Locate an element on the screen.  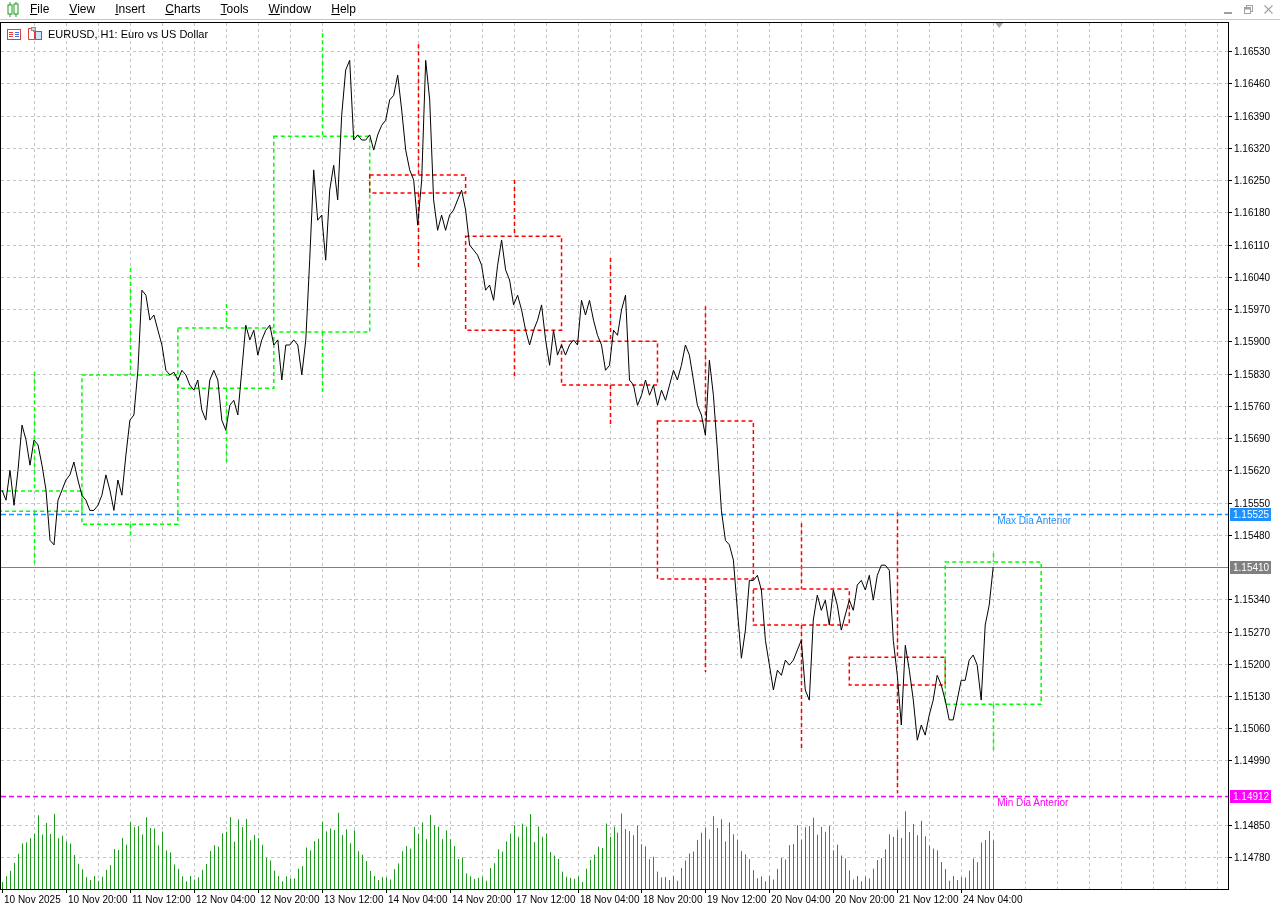
minimize-icon is located at coordinates (1228, 12).